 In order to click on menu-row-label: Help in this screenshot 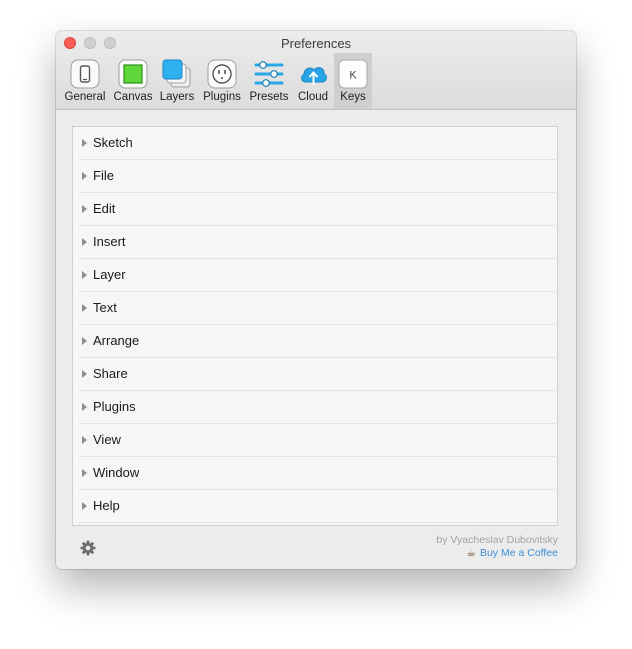, I will do `click(106, 505)`.